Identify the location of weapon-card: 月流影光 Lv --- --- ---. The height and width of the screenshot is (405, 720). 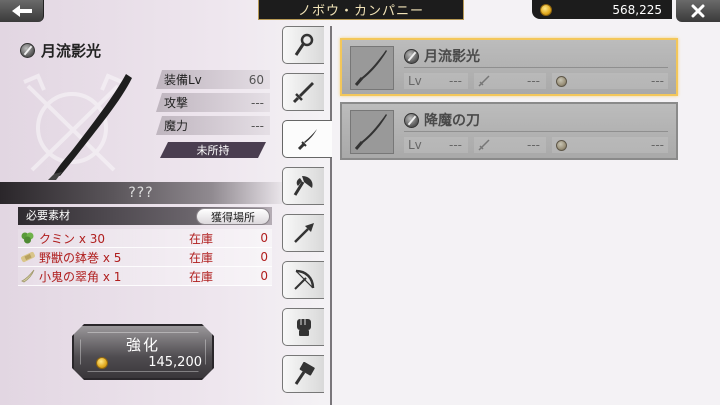
(509, 67).